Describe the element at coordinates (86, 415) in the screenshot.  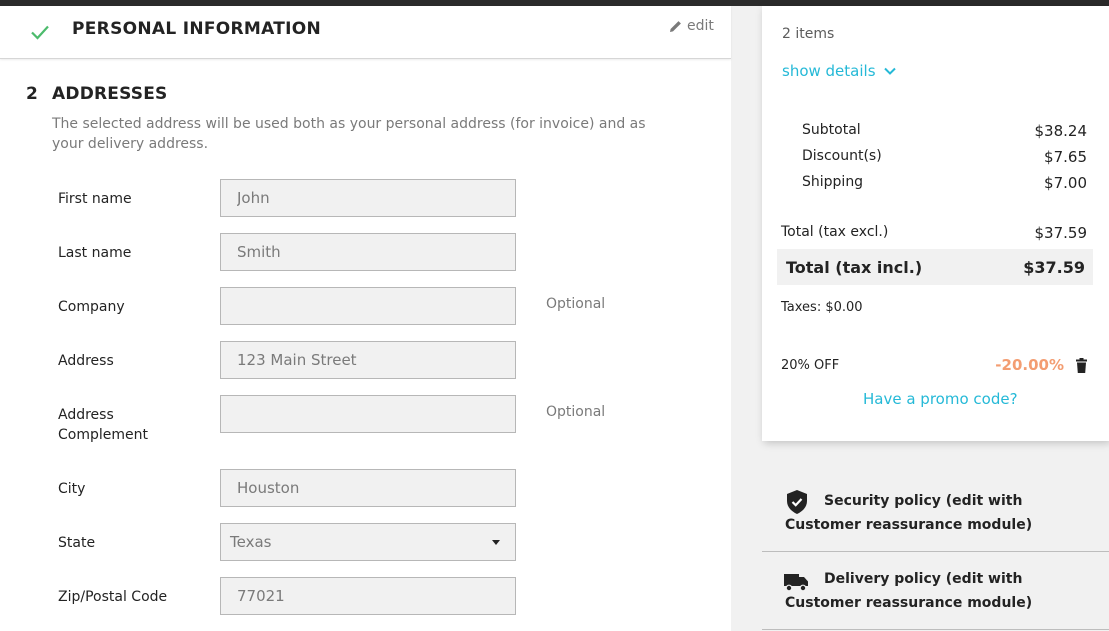
I see `address-complement-label-line1: Address` at that location.